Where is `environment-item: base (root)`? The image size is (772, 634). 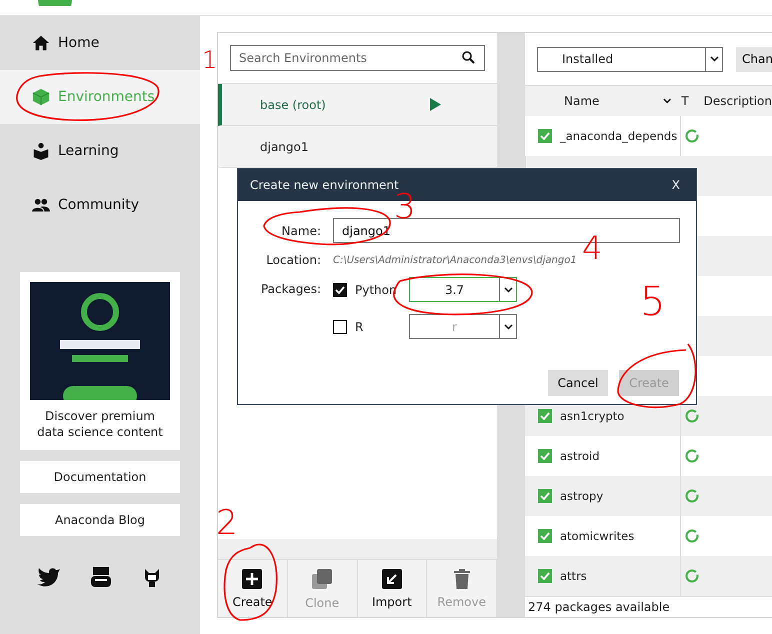
environment-item: base (root) is located at coordinates (357, 105).